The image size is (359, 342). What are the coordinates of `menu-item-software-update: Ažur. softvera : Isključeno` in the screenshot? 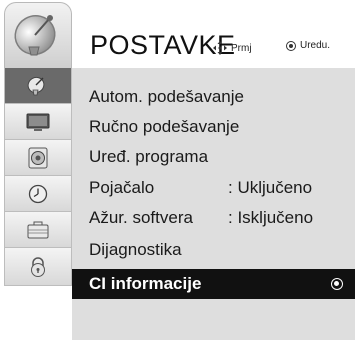 It's located at (213, 218).